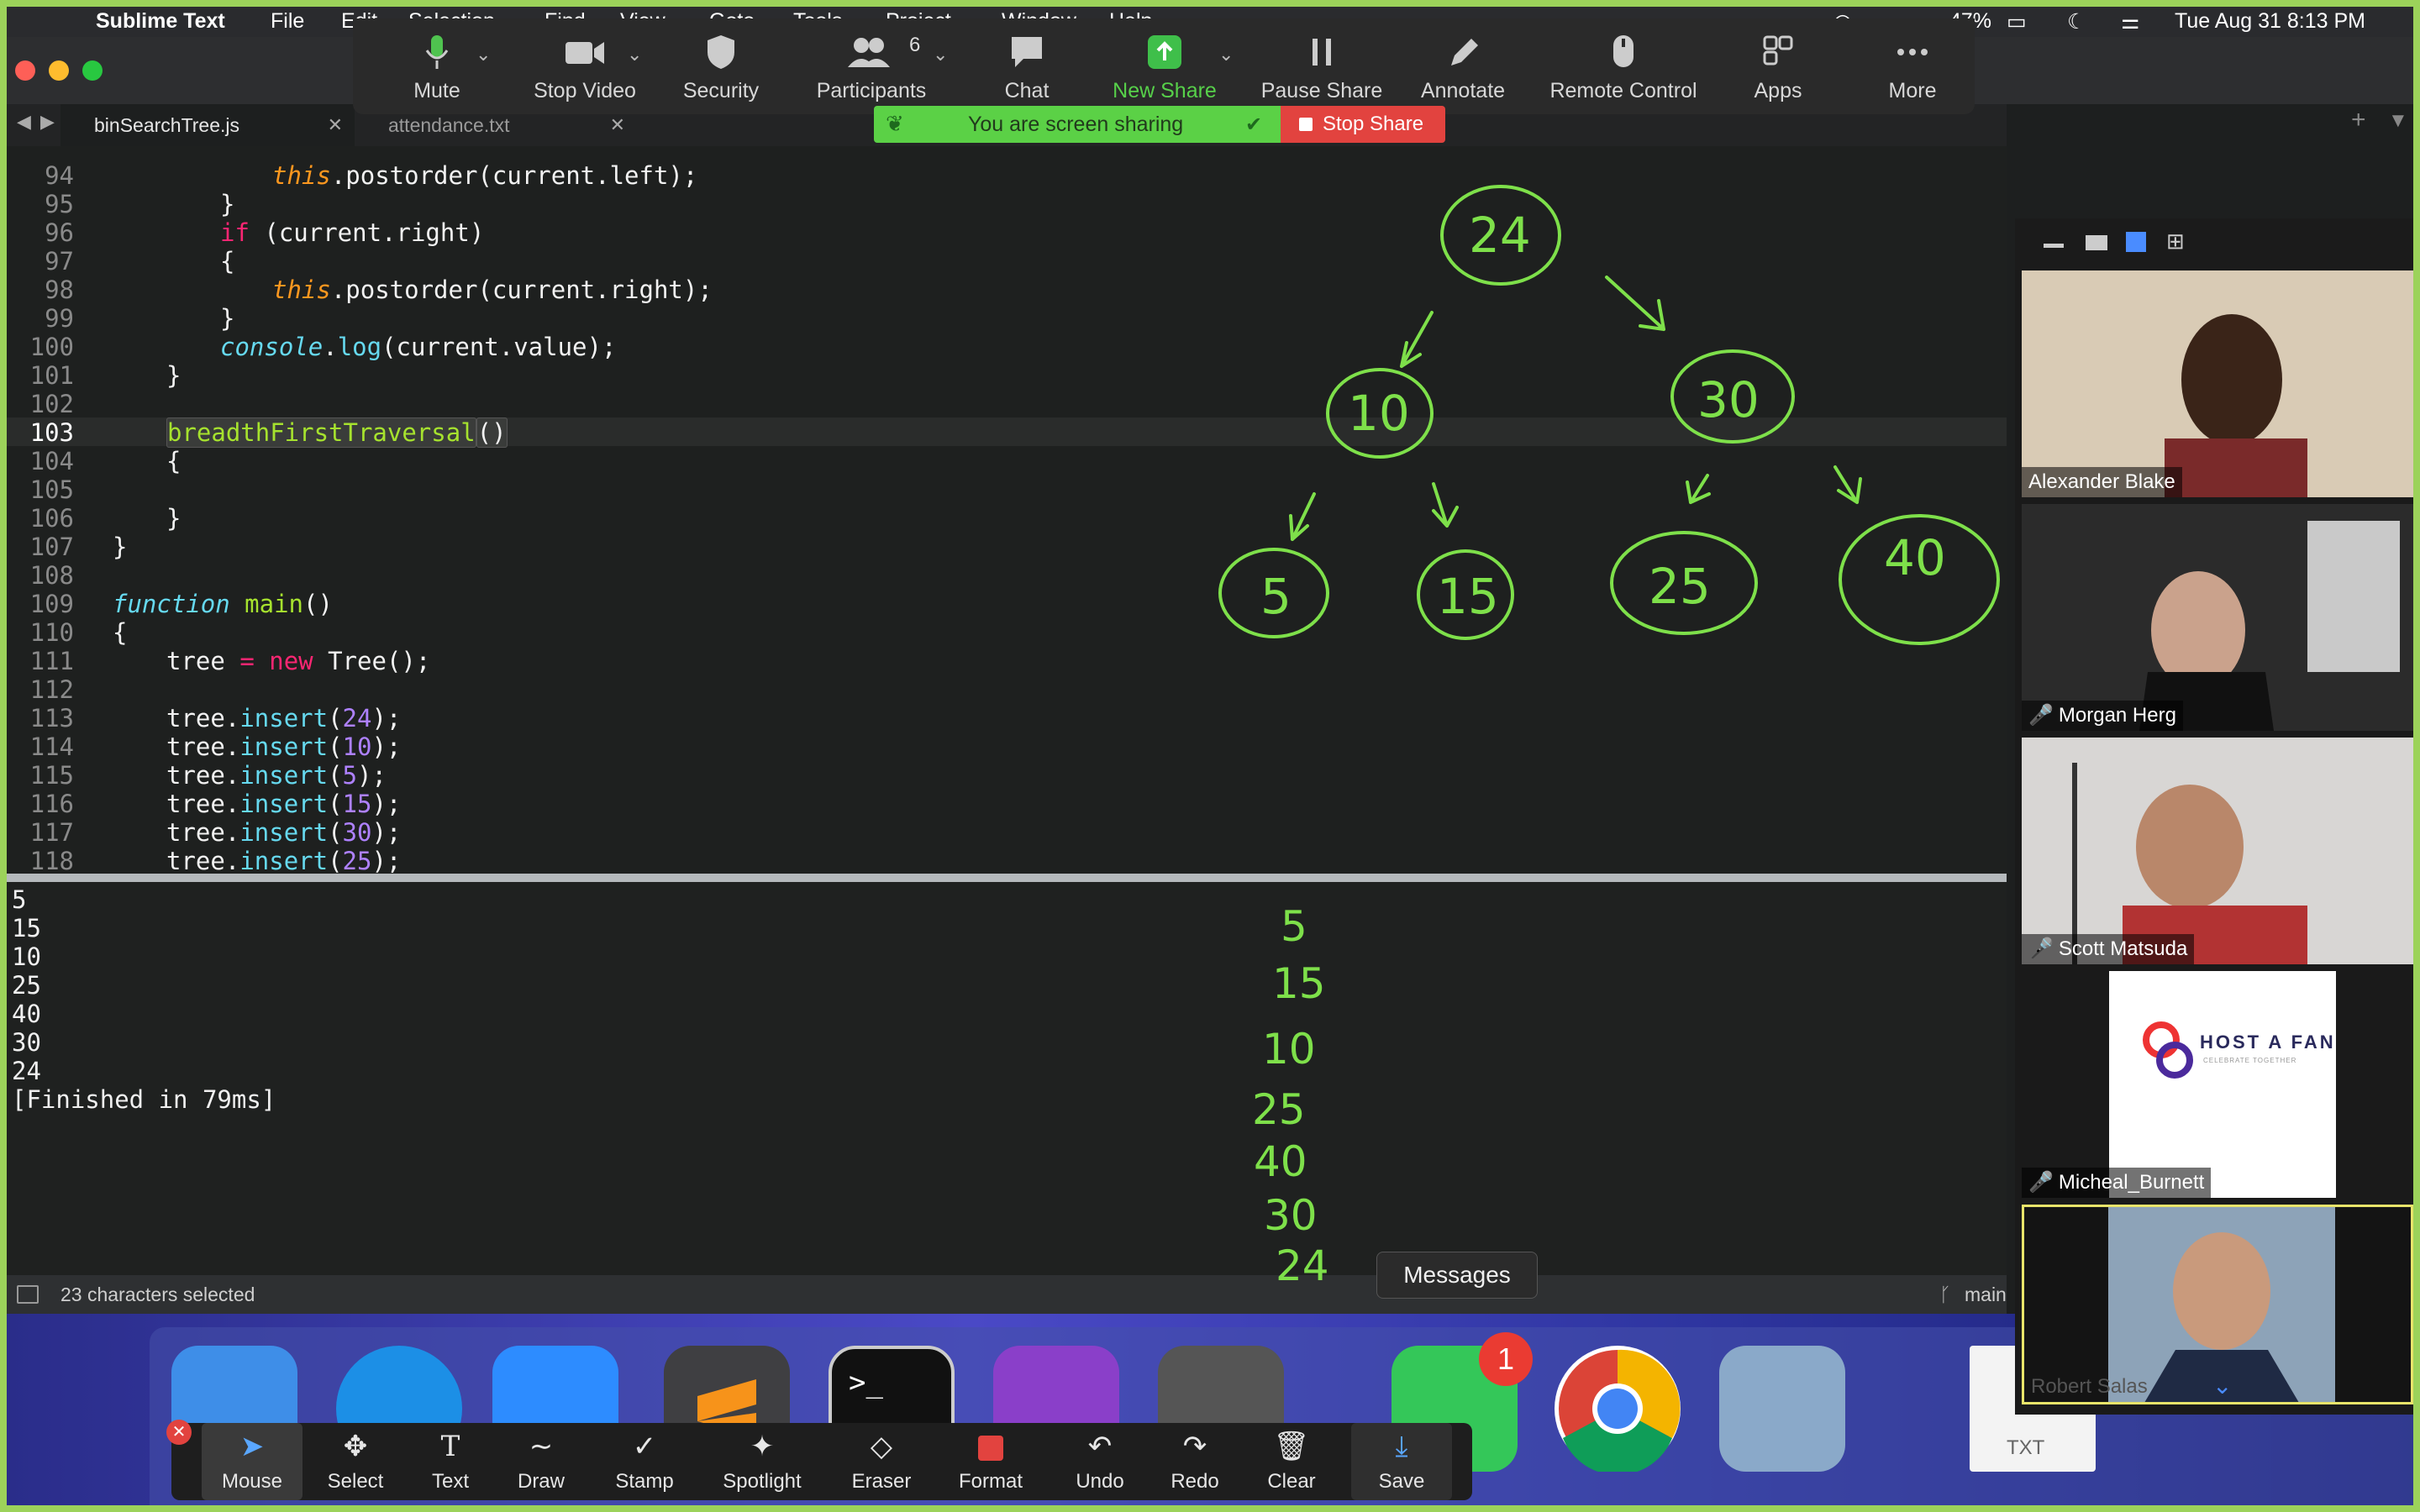  Describe the element at coordinates (2130, 21) in the screenshot. I see `control-center-icon: ⚌` at that location.